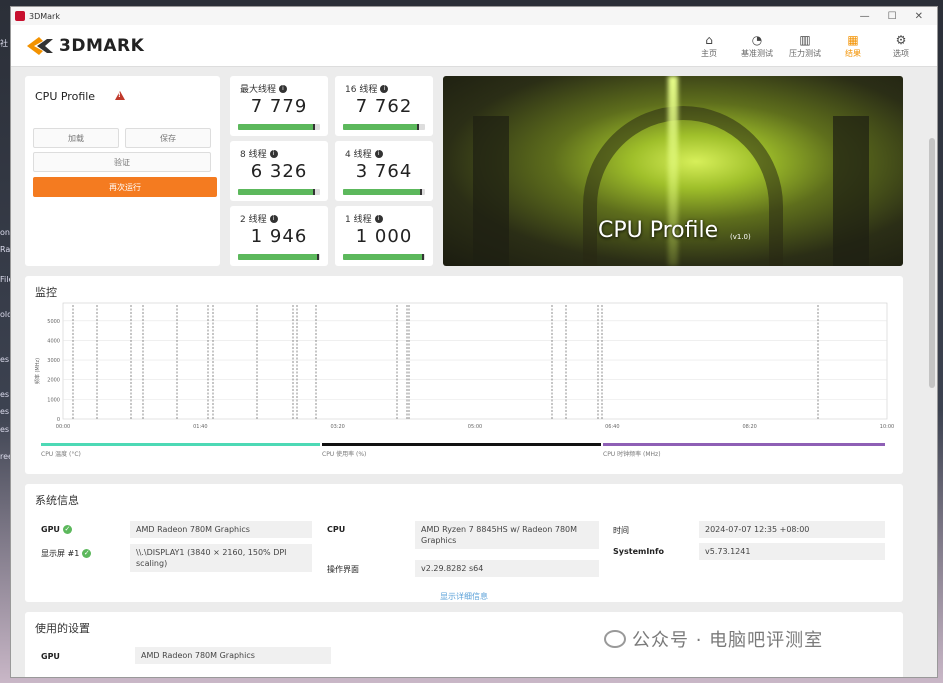 The image size is (943, 683). What do you see at coordinates (792, 551) in the screenshot?
I see `systeminfo-value: v5.73.1241` at bounding box center [792, 551].